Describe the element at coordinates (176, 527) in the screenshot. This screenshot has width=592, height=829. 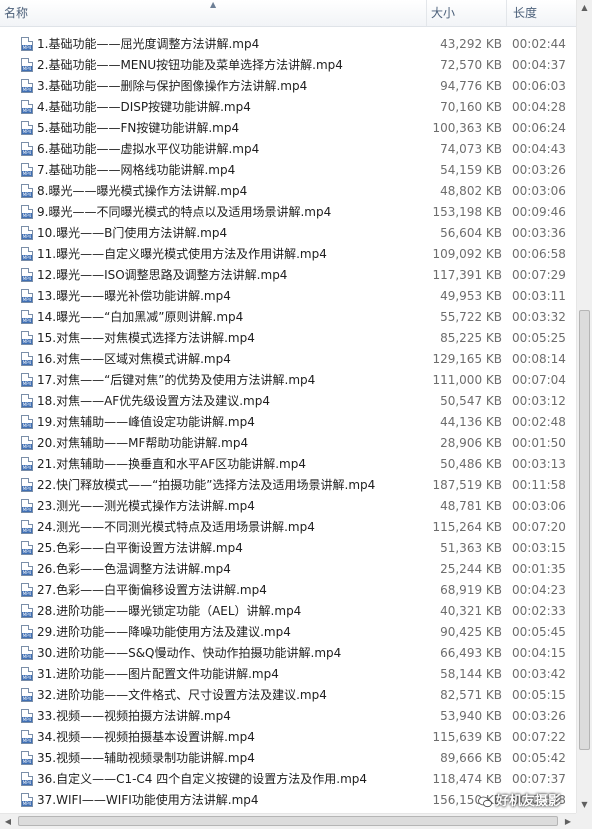
I see `file-name: 24.测光——不同测光模式特点及适用场景讲解.mp4` at that location.